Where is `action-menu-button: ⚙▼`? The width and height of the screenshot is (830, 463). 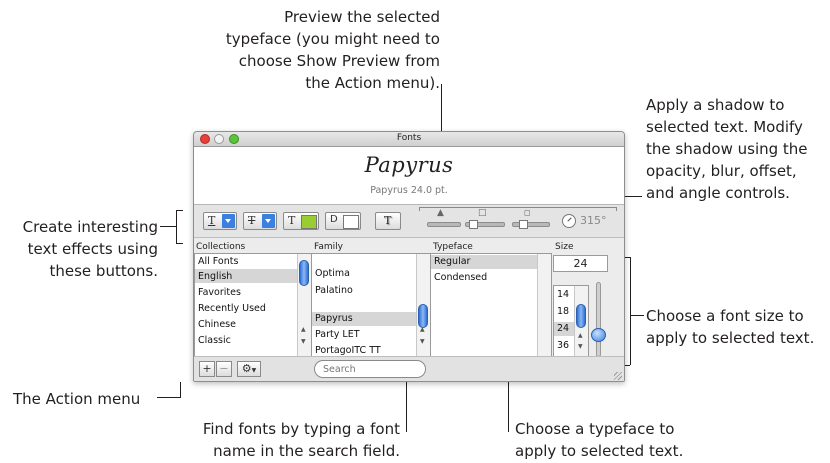
action-menu-button: ⚙▼ is located at coordinates (249, 369).